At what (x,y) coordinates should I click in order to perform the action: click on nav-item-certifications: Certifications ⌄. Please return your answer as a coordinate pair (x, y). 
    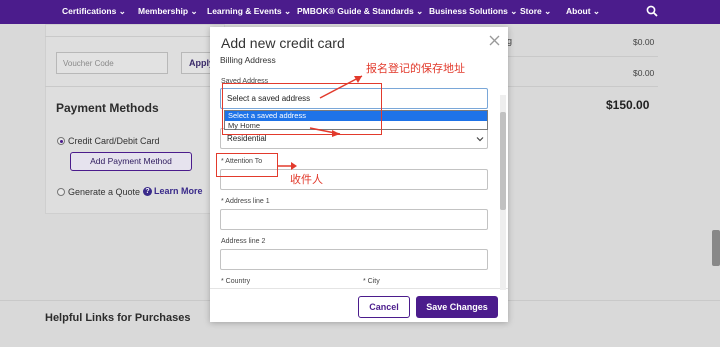
    Looking at the image, I should click on (94, 11).